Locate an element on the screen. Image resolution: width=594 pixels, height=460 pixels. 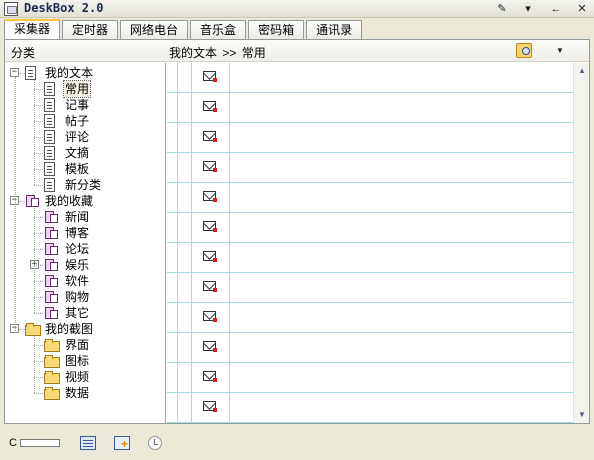
tree-item-0-2: 帖子 is located at coordinates (85, 121).